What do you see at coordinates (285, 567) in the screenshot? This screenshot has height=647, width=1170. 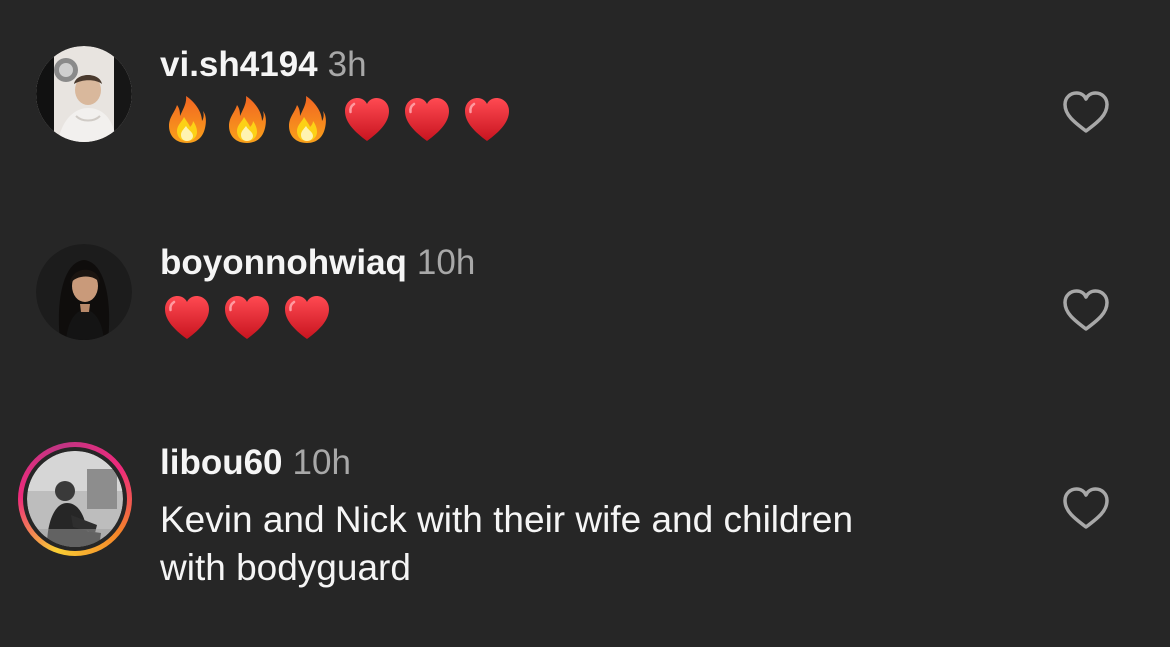 I see `comment-text-line: with bodyguard` at bounding box center [285, 567].